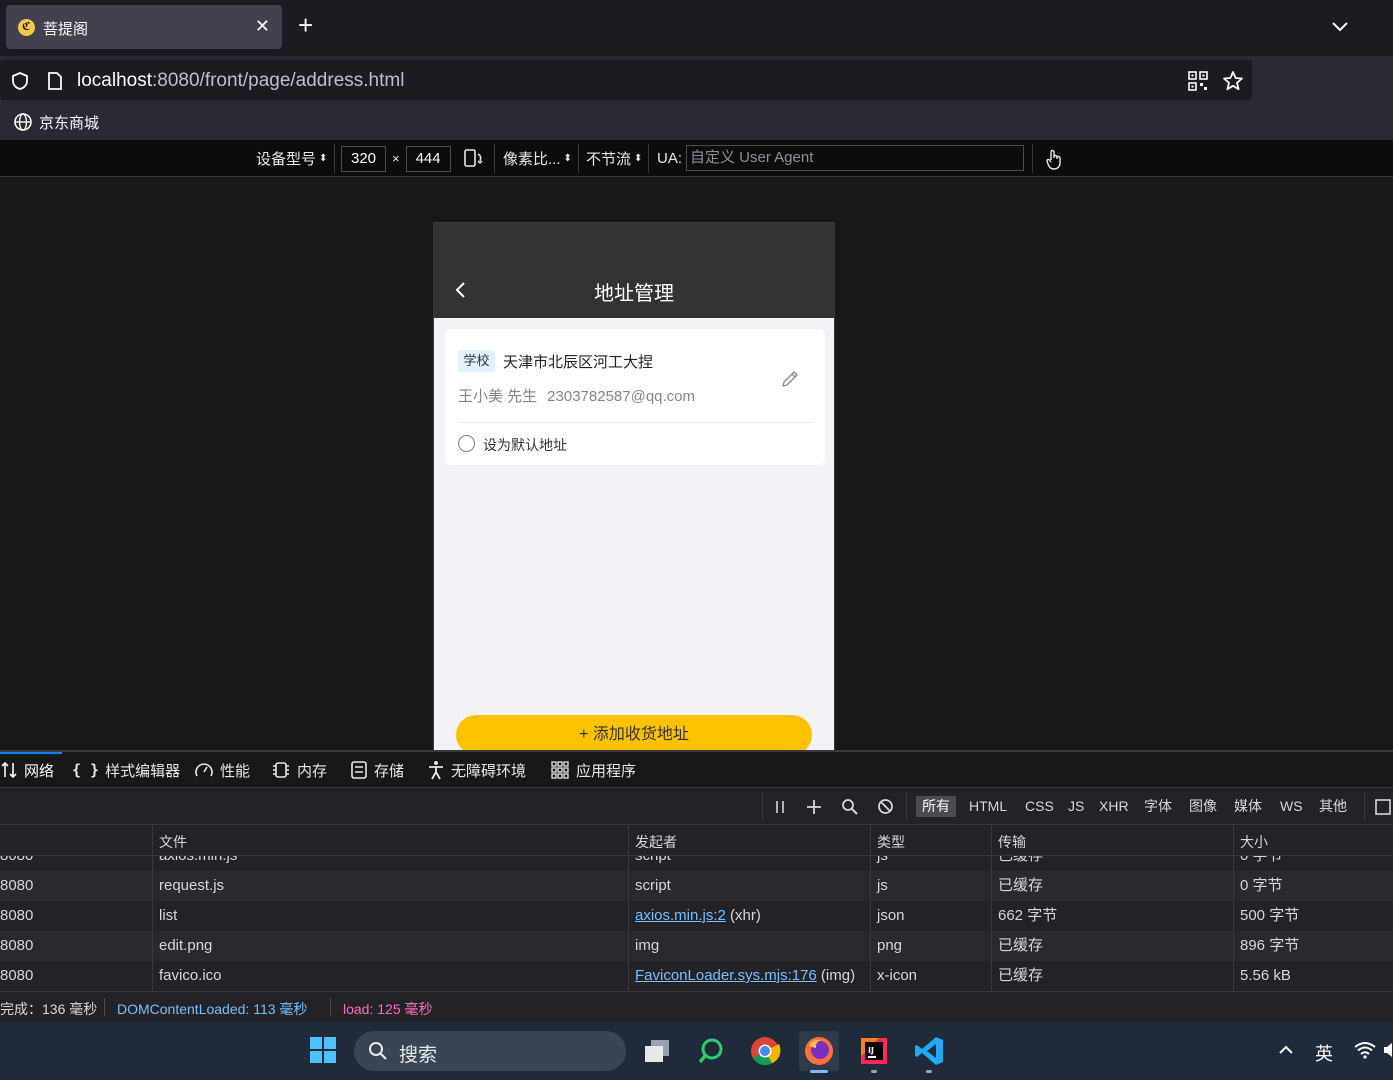 Image resolution: width=1393 pixels, height=1080 pixels. I want to click on user-agent-input: 自定义 User Agent, so click(855, 158).